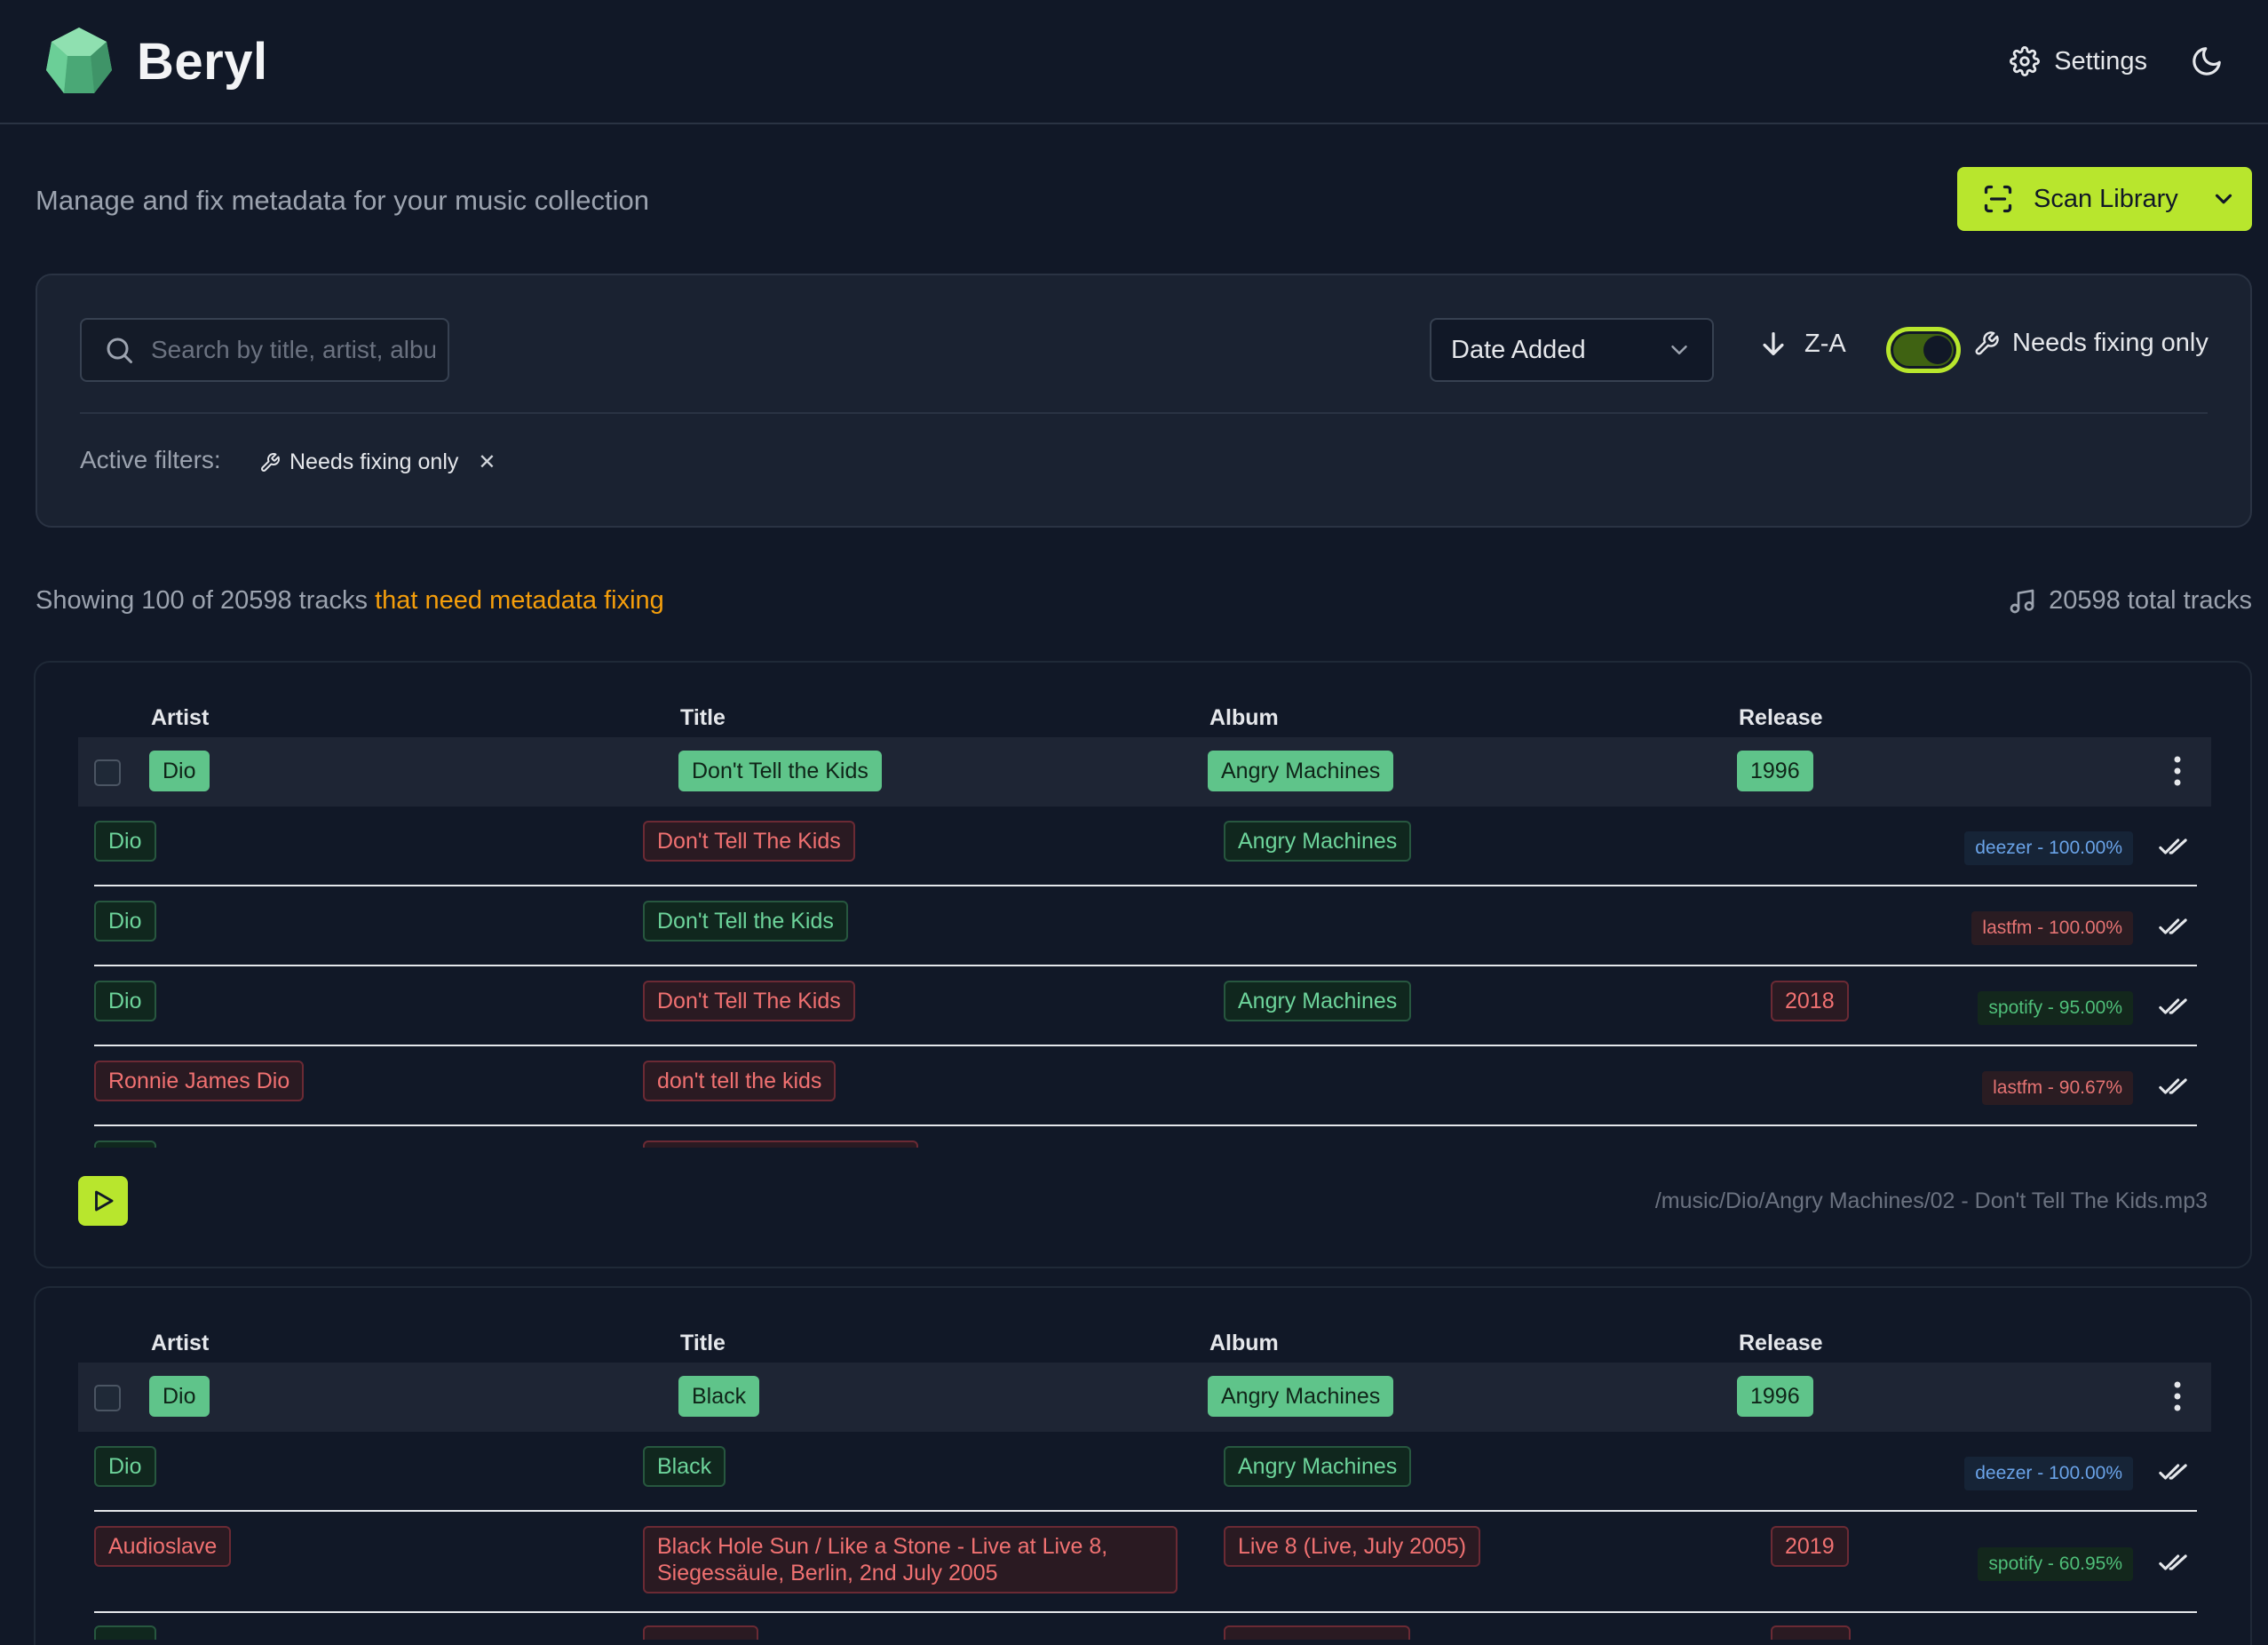 The height and width of the screenshot is (1645, 2268). Describe the element at coordinates (780, 771) in the screenshot. I see `track-title: Don't Tell the Kids` at that location.